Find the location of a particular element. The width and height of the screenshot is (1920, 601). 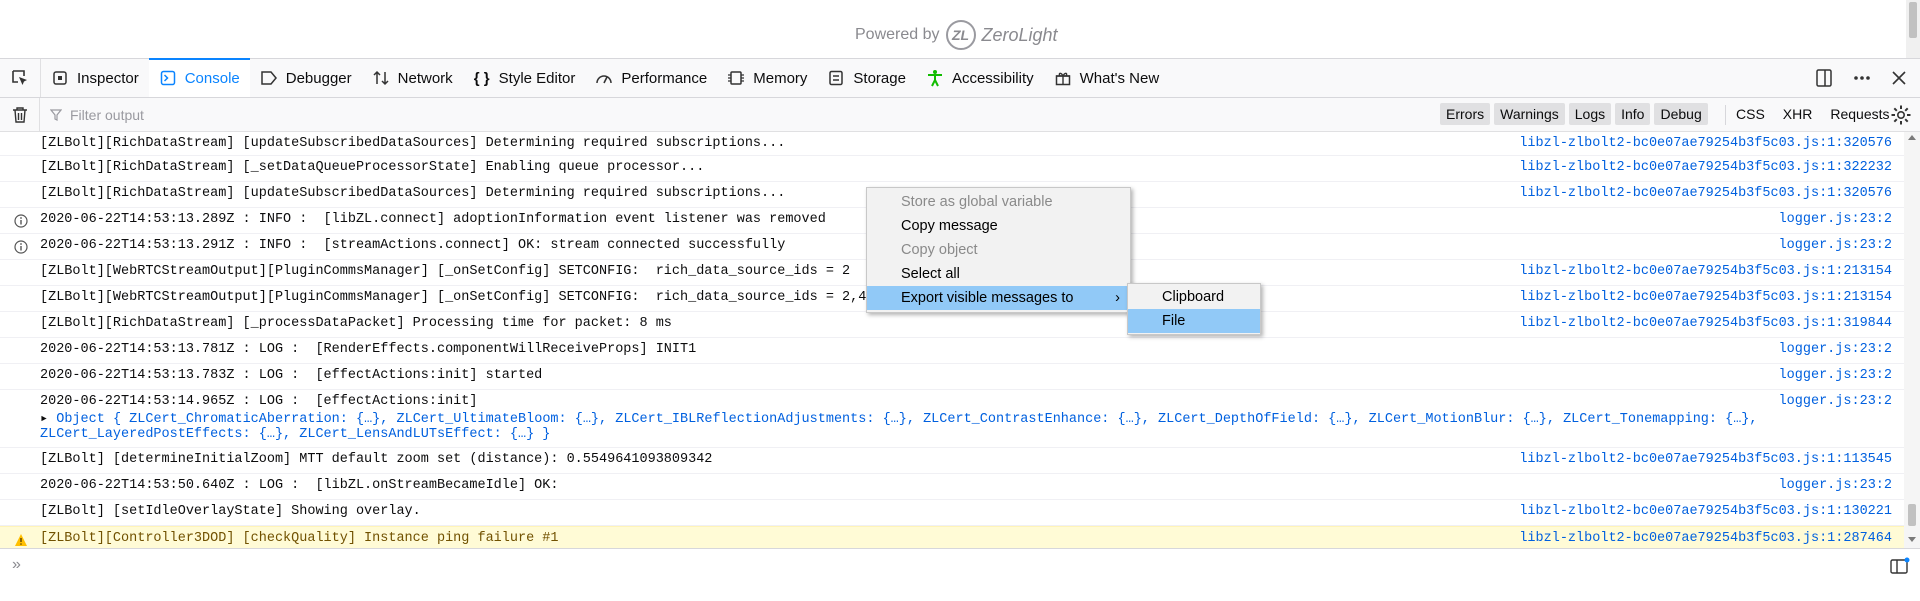

log-level-filters: Errors Warnings Logs Info Debug is located at coordinates (1574, 114).